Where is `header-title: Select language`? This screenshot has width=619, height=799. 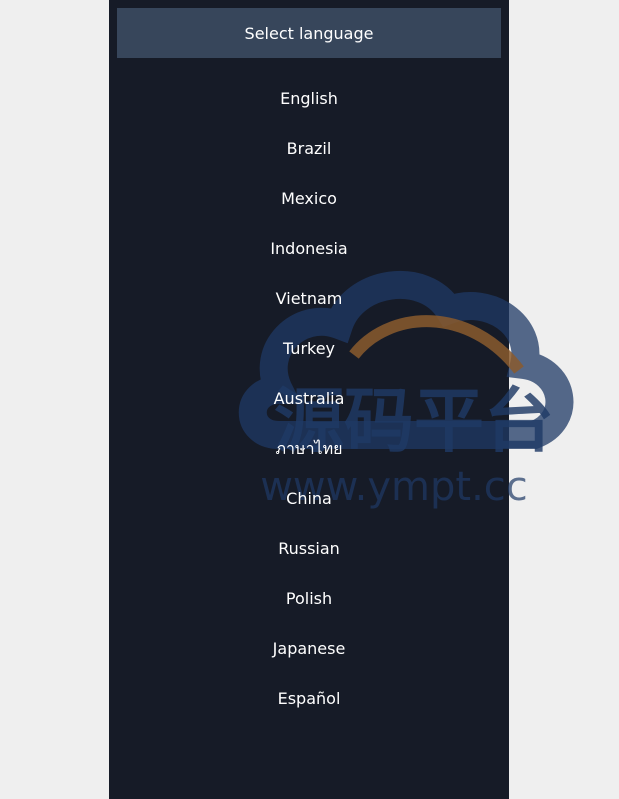 header-title: Select language is located at coordinates (309, 33).